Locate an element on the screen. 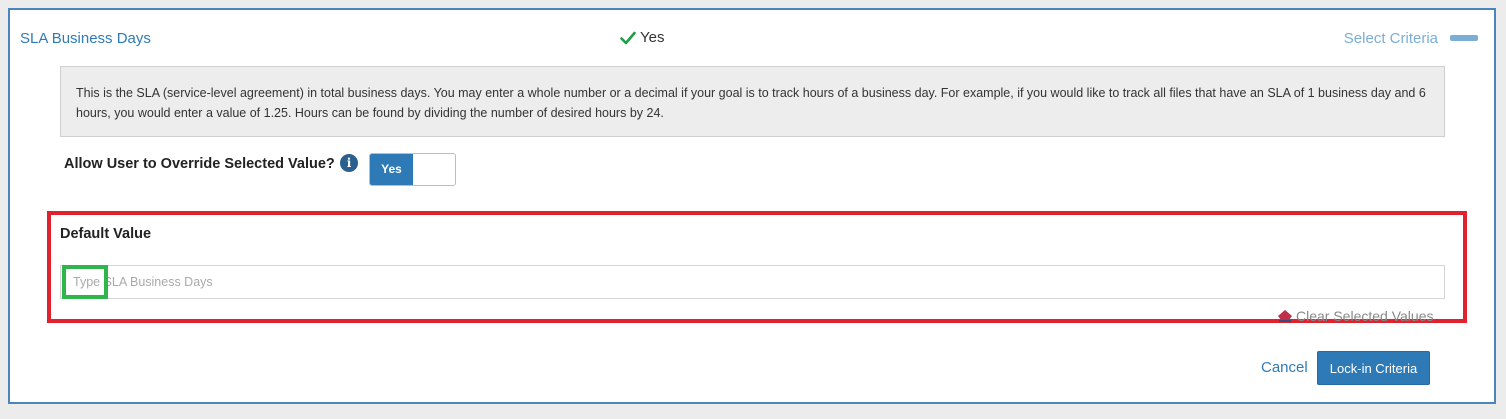  override-toggle: Yes is located at coordinates (412, 169).